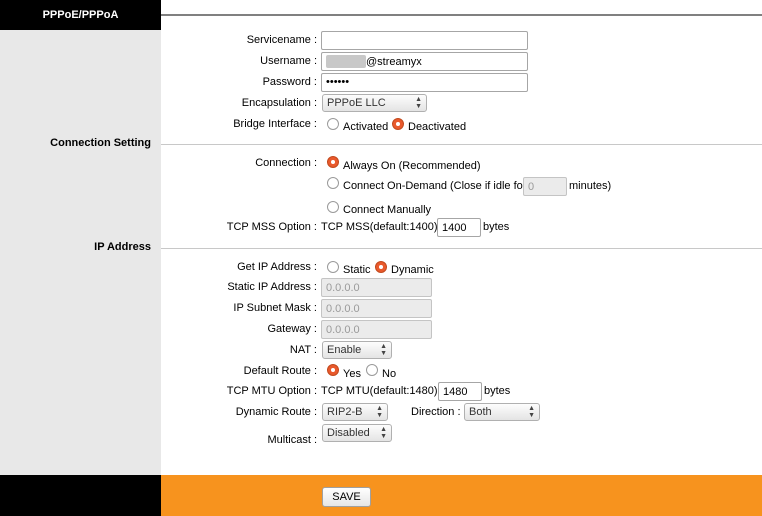 The height and width of the screenshot is (516, 762). Describe the element at coordinates (376, 287) in the screenshot. I see `static-ip-input` at that location.